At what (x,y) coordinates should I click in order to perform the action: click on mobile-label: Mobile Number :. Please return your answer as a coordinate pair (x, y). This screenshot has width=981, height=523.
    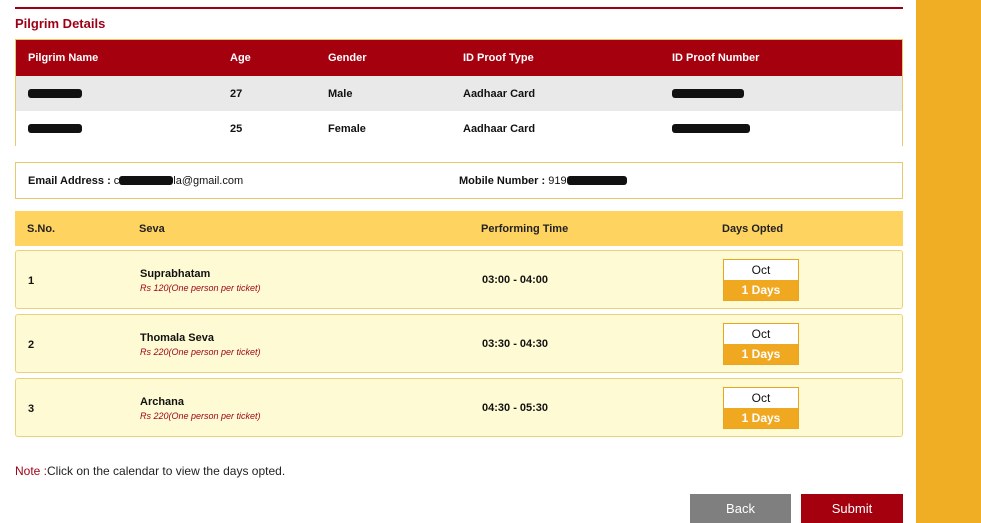
    Looking at the image, I should click on (502, 180).